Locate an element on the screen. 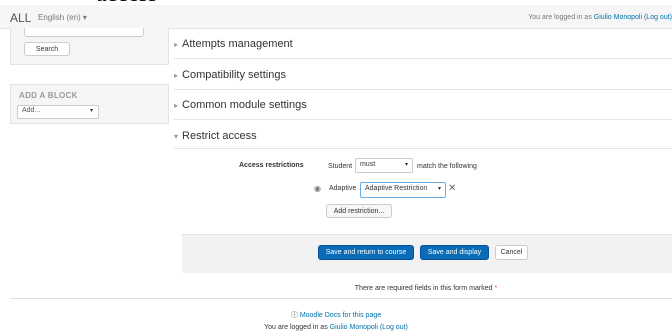 The width and height of the screenshot is (672, 333). section-title: Compatibility settings is located at coordinates (234, 75).